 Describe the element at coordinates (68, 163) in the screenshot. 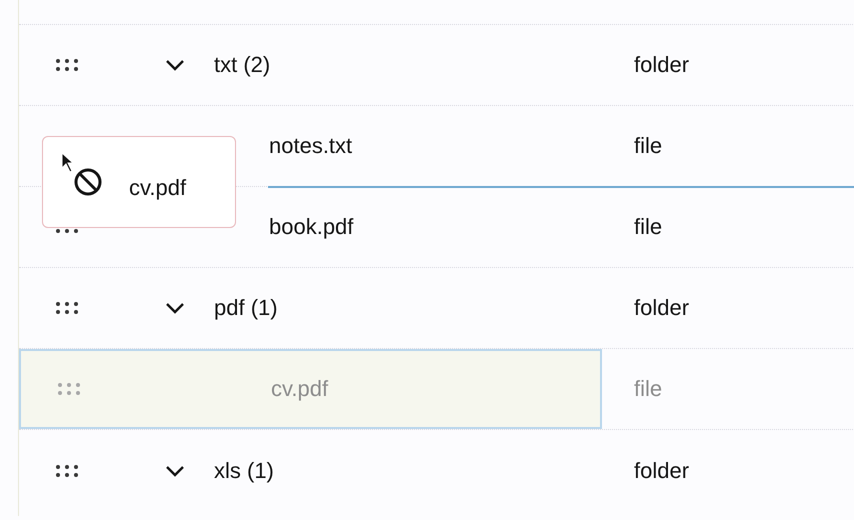

I see `pointer-icon` at that location.